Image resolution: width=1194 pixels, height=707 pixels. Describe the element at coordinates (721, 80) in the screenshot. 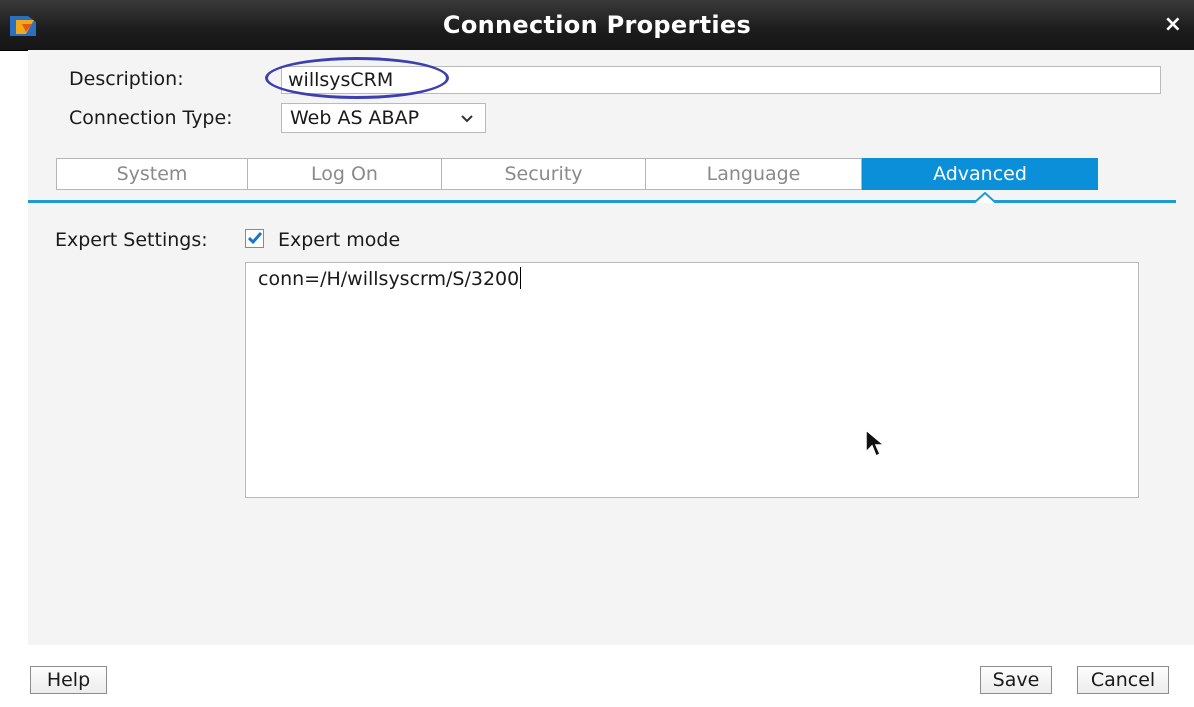

I see `description-input` at that location.